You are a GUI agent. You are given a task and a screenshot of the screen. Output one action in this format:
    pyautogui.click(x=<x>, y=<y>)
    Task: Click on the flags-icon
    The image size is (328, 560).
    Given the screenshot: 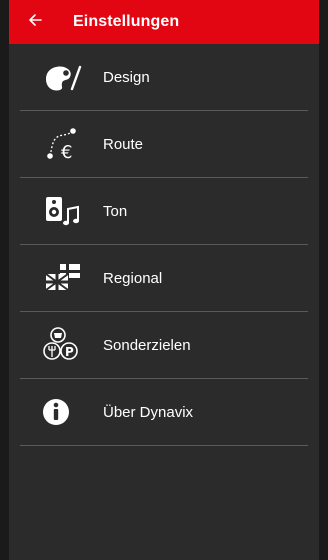 What is the action you would take?
    pyautogui.click(x=67, y=278)
    